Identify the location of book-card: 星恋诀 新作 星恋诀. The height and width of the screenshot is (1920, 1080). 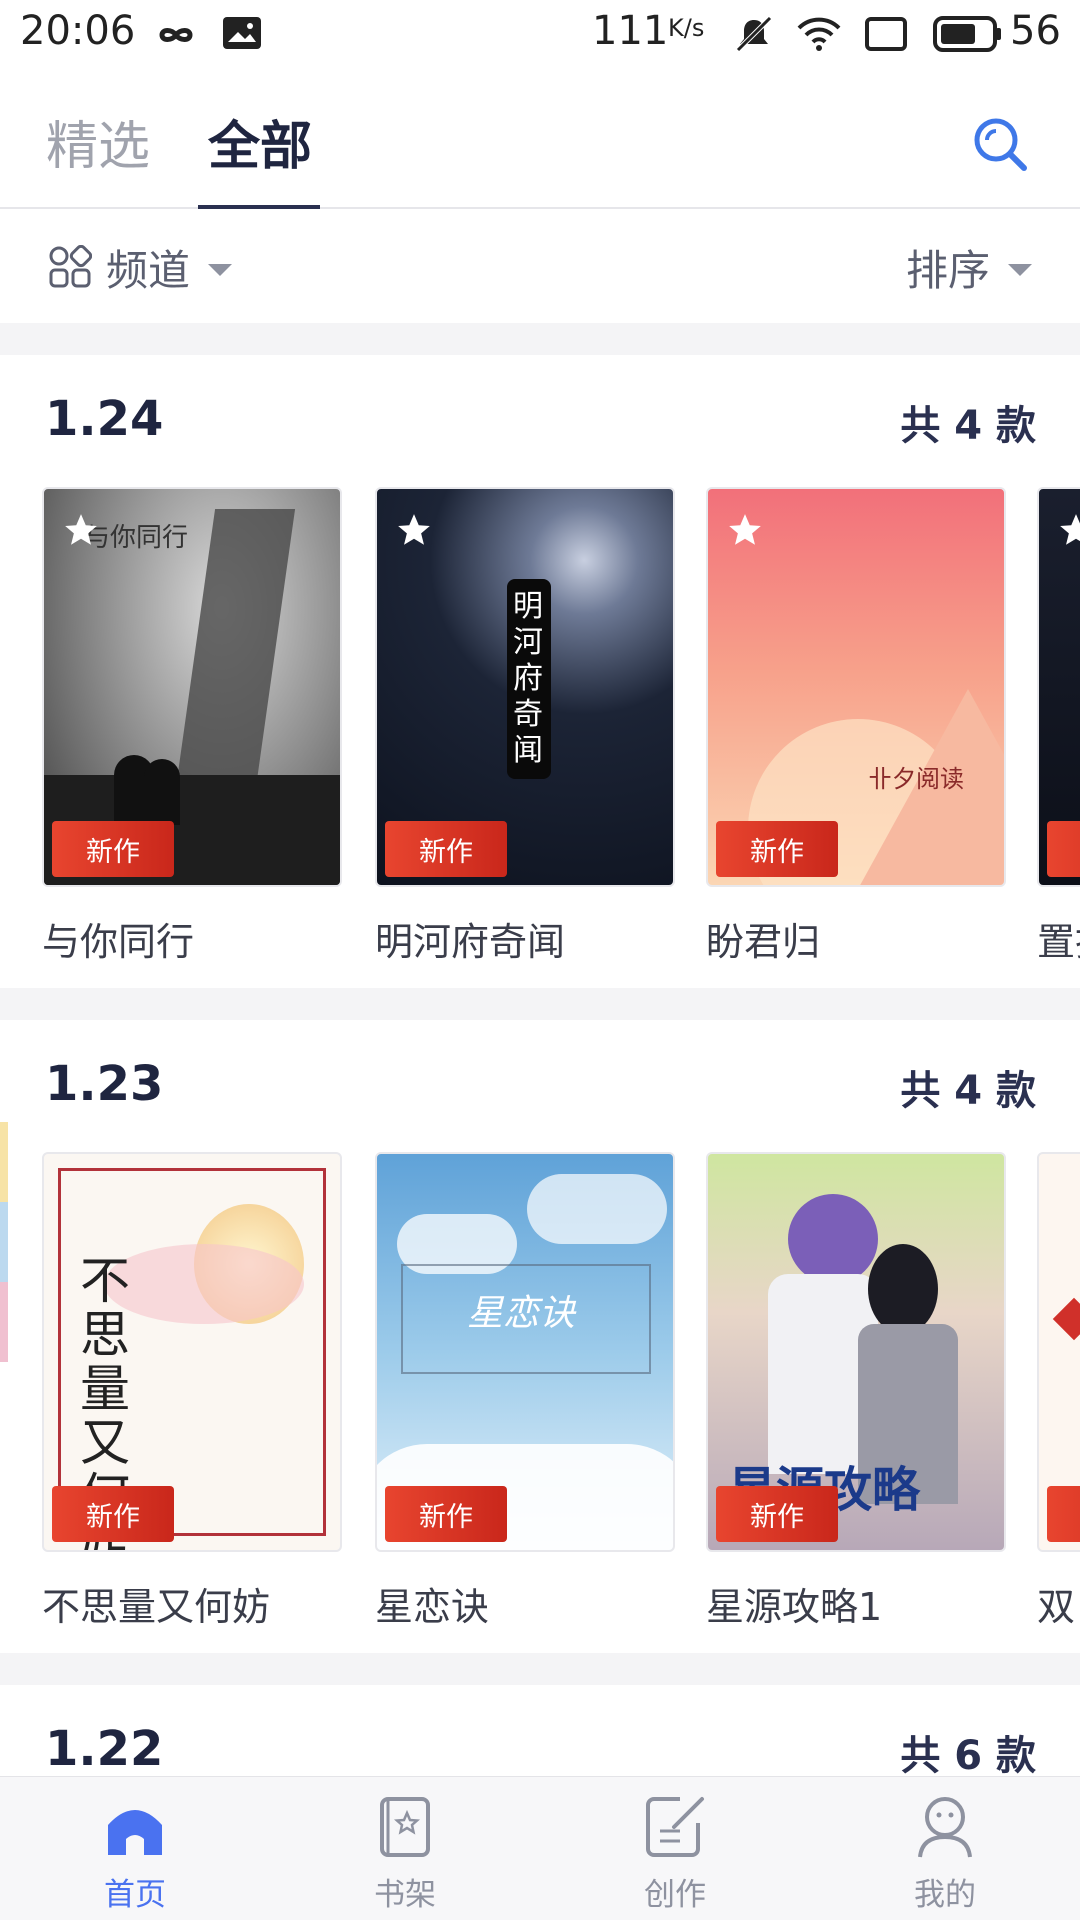
(525, 1391).